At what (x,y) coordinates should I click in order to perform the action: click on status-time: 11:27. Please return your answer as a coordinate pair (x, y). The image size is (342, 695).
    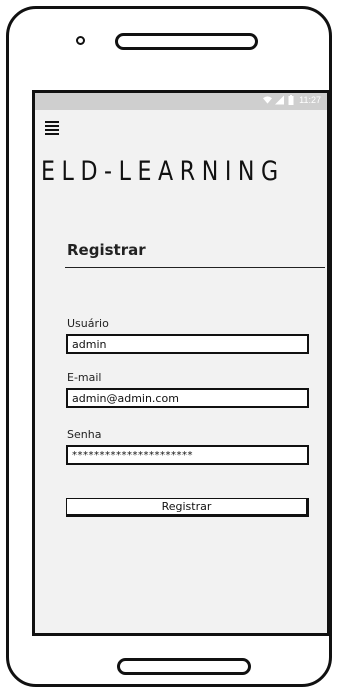
    Looking at the image, I should click on (310, 100).